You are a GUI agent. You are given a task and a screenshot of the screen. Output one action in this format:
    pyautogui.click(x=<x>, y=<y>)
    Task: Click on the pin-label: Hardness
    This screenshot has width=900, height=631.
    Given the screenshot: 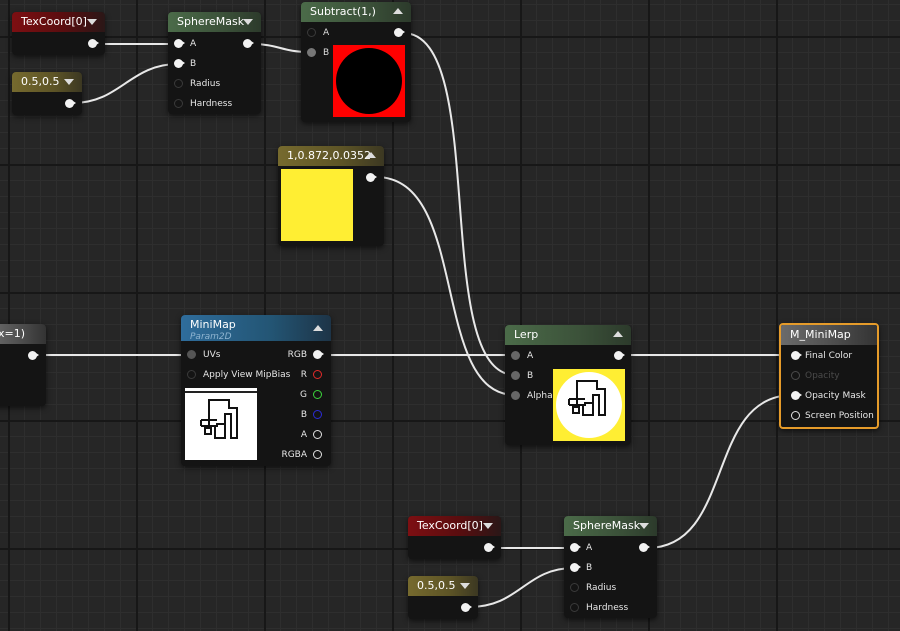 What is the action you would take?
    pyautogui.click(x=211, y=104)
    